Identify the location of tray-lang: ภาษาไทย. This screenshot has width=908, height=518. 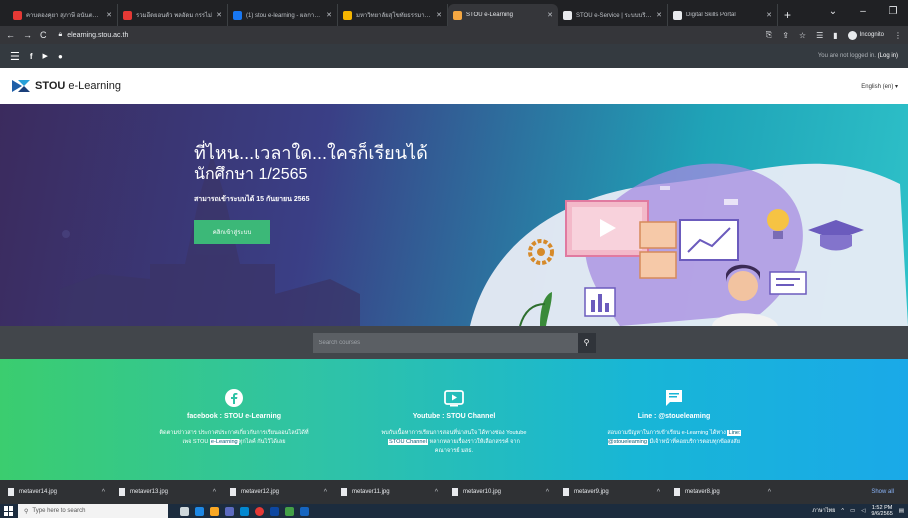
(823, 511).